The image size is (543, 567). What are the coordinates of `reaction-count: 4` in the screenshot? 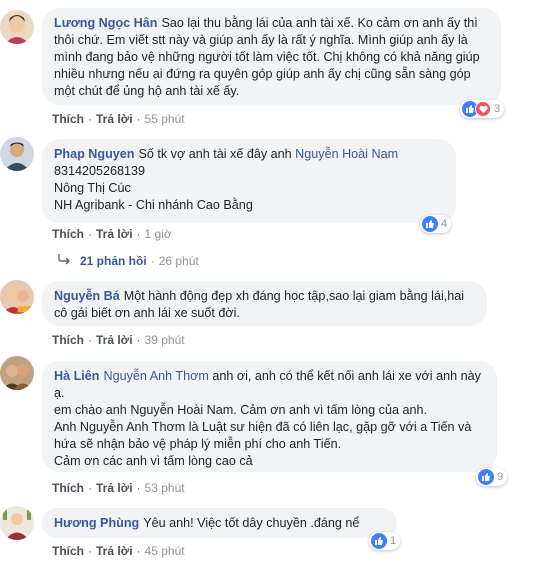 It's located at (436, 224).